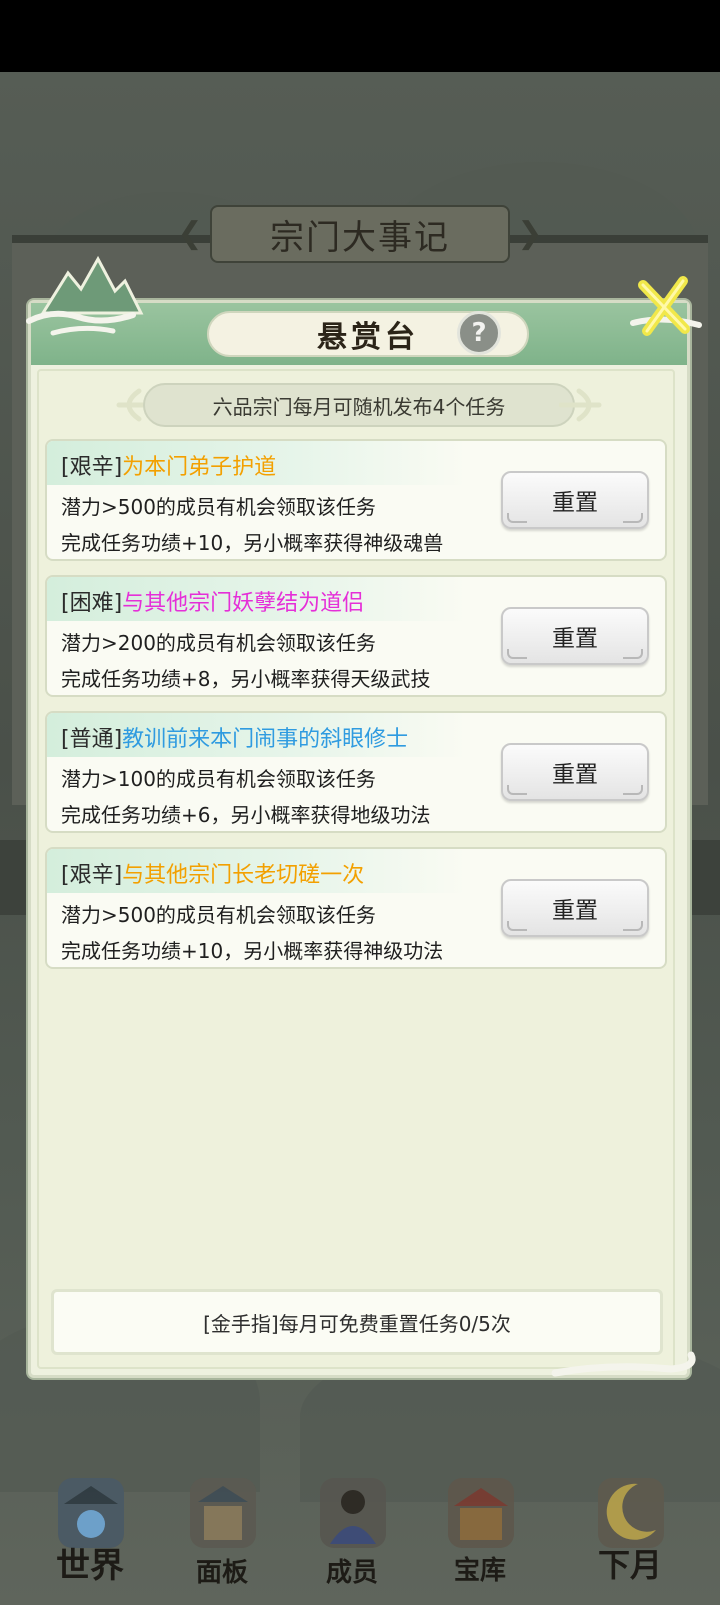 Image resolution: width=720 pixels, height=1605 pixels. I want to click on subtitle-text: 六品宗门每月可随机发布4个任务, so click(359, 405).